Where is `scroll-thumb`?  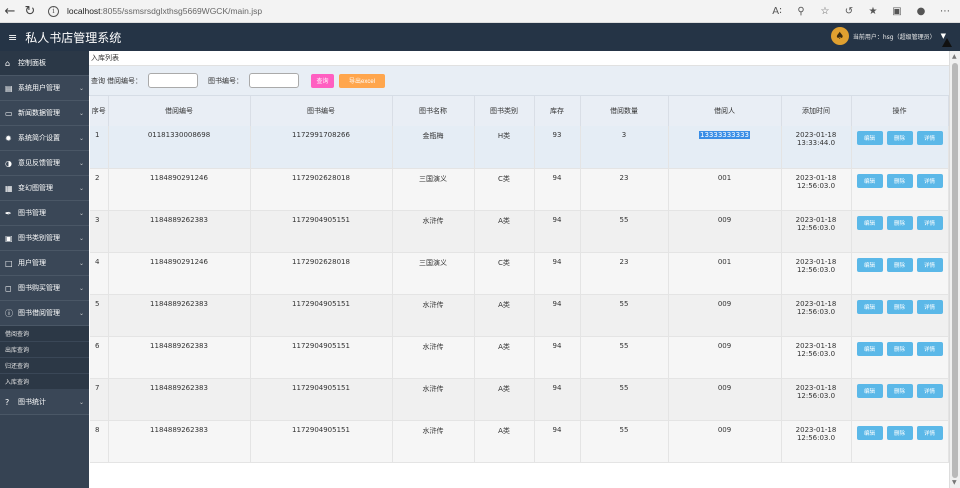 scroll-thumb is located at coordinates (955, 270).